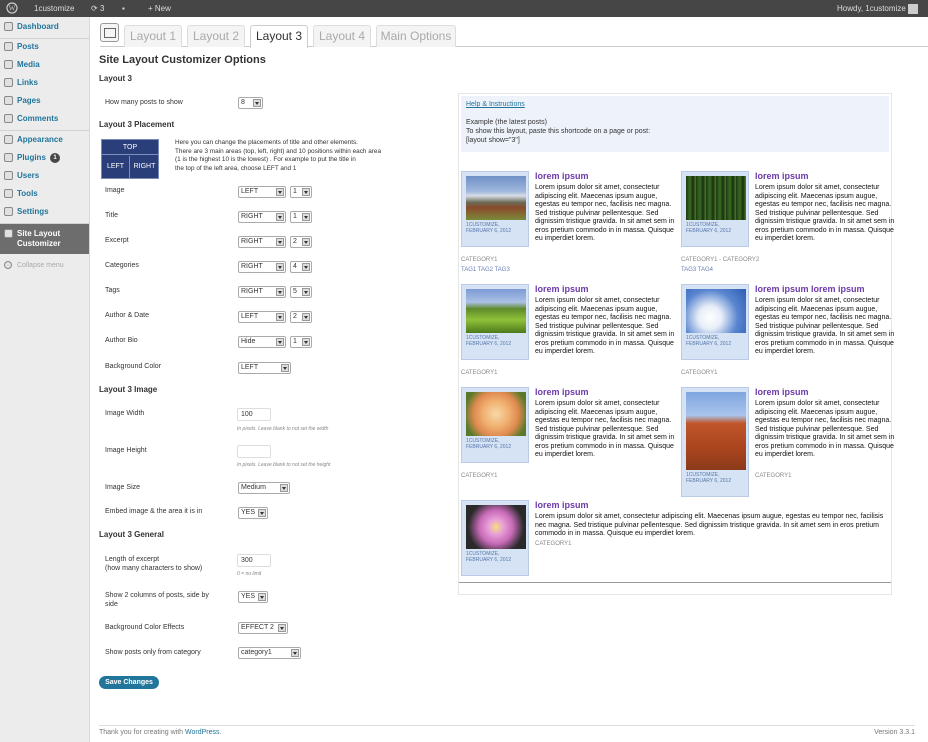  I want to click on image-size-select: Medium, so click(264, 488).